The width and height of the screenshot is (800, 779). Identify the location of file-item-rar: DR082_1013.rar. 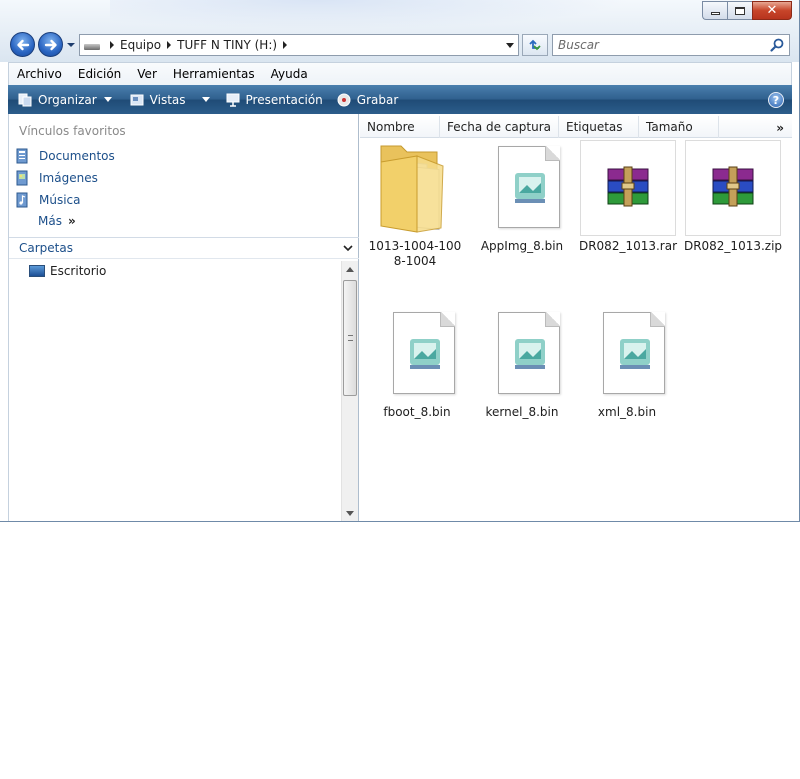
(628, 197).